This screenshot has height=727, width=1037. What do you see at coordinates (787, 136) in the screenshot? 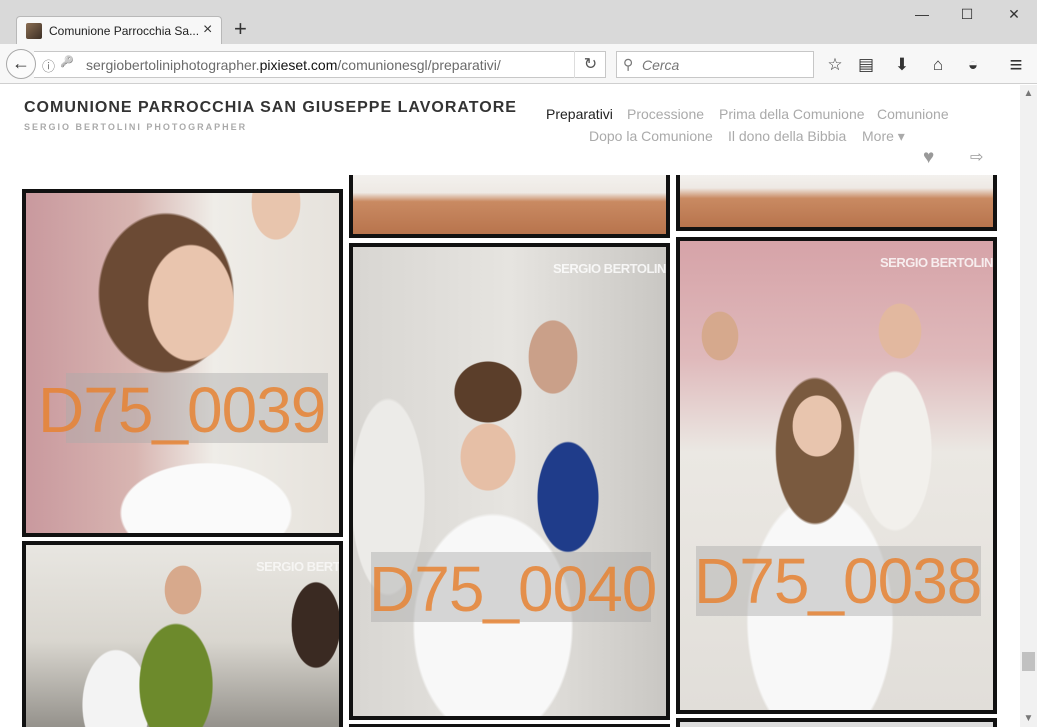
I see `nav-item-il-dono-della-bibbia: Il dono della Bibbia` at bounding box center [787, 136].